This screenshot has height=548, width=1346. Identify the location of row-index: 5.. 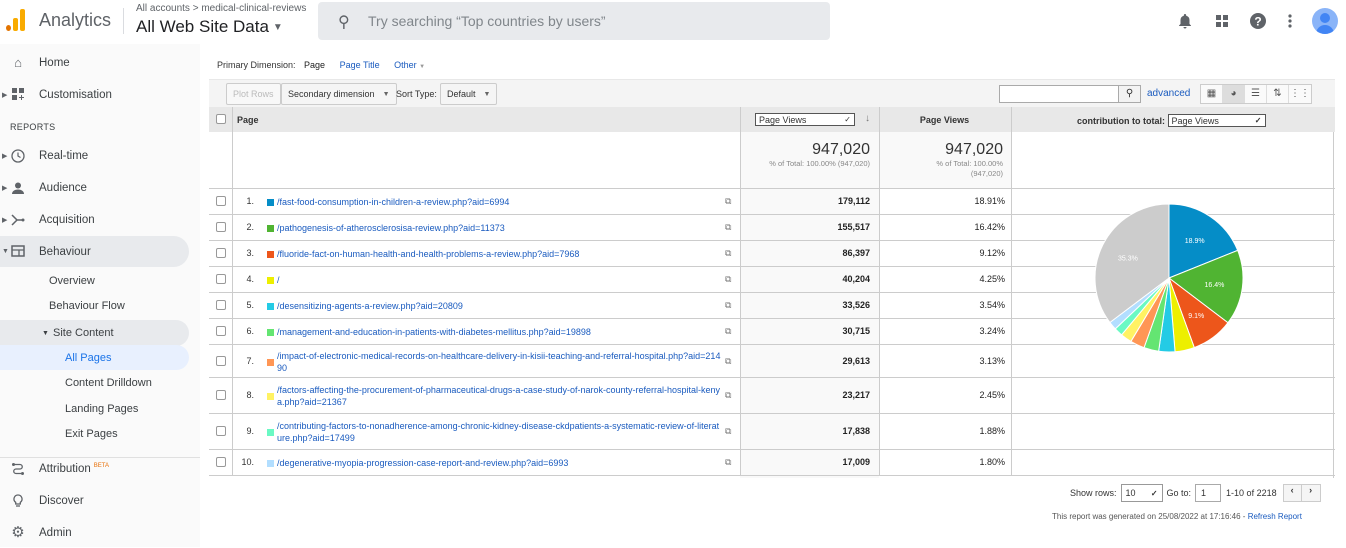
(250, 305).